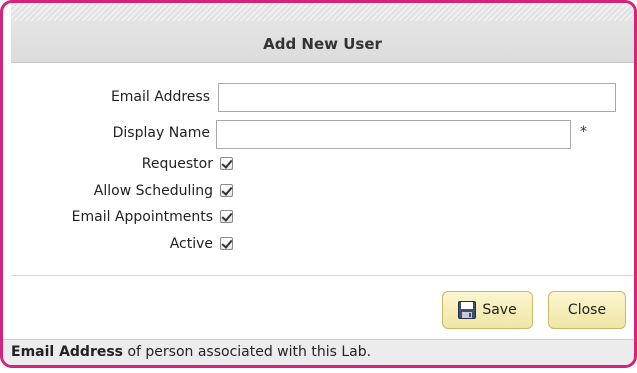 The width and height of the screenshot is (637, 373). I want to click on close-button: Close, so click(587, 310).